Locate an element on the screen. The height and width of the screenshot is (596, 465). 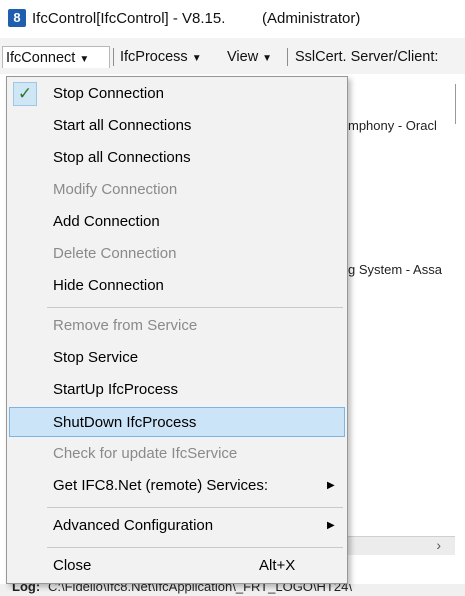
menu-item-label: ShutDown IfcProcess is located at coordinates (125, 422).